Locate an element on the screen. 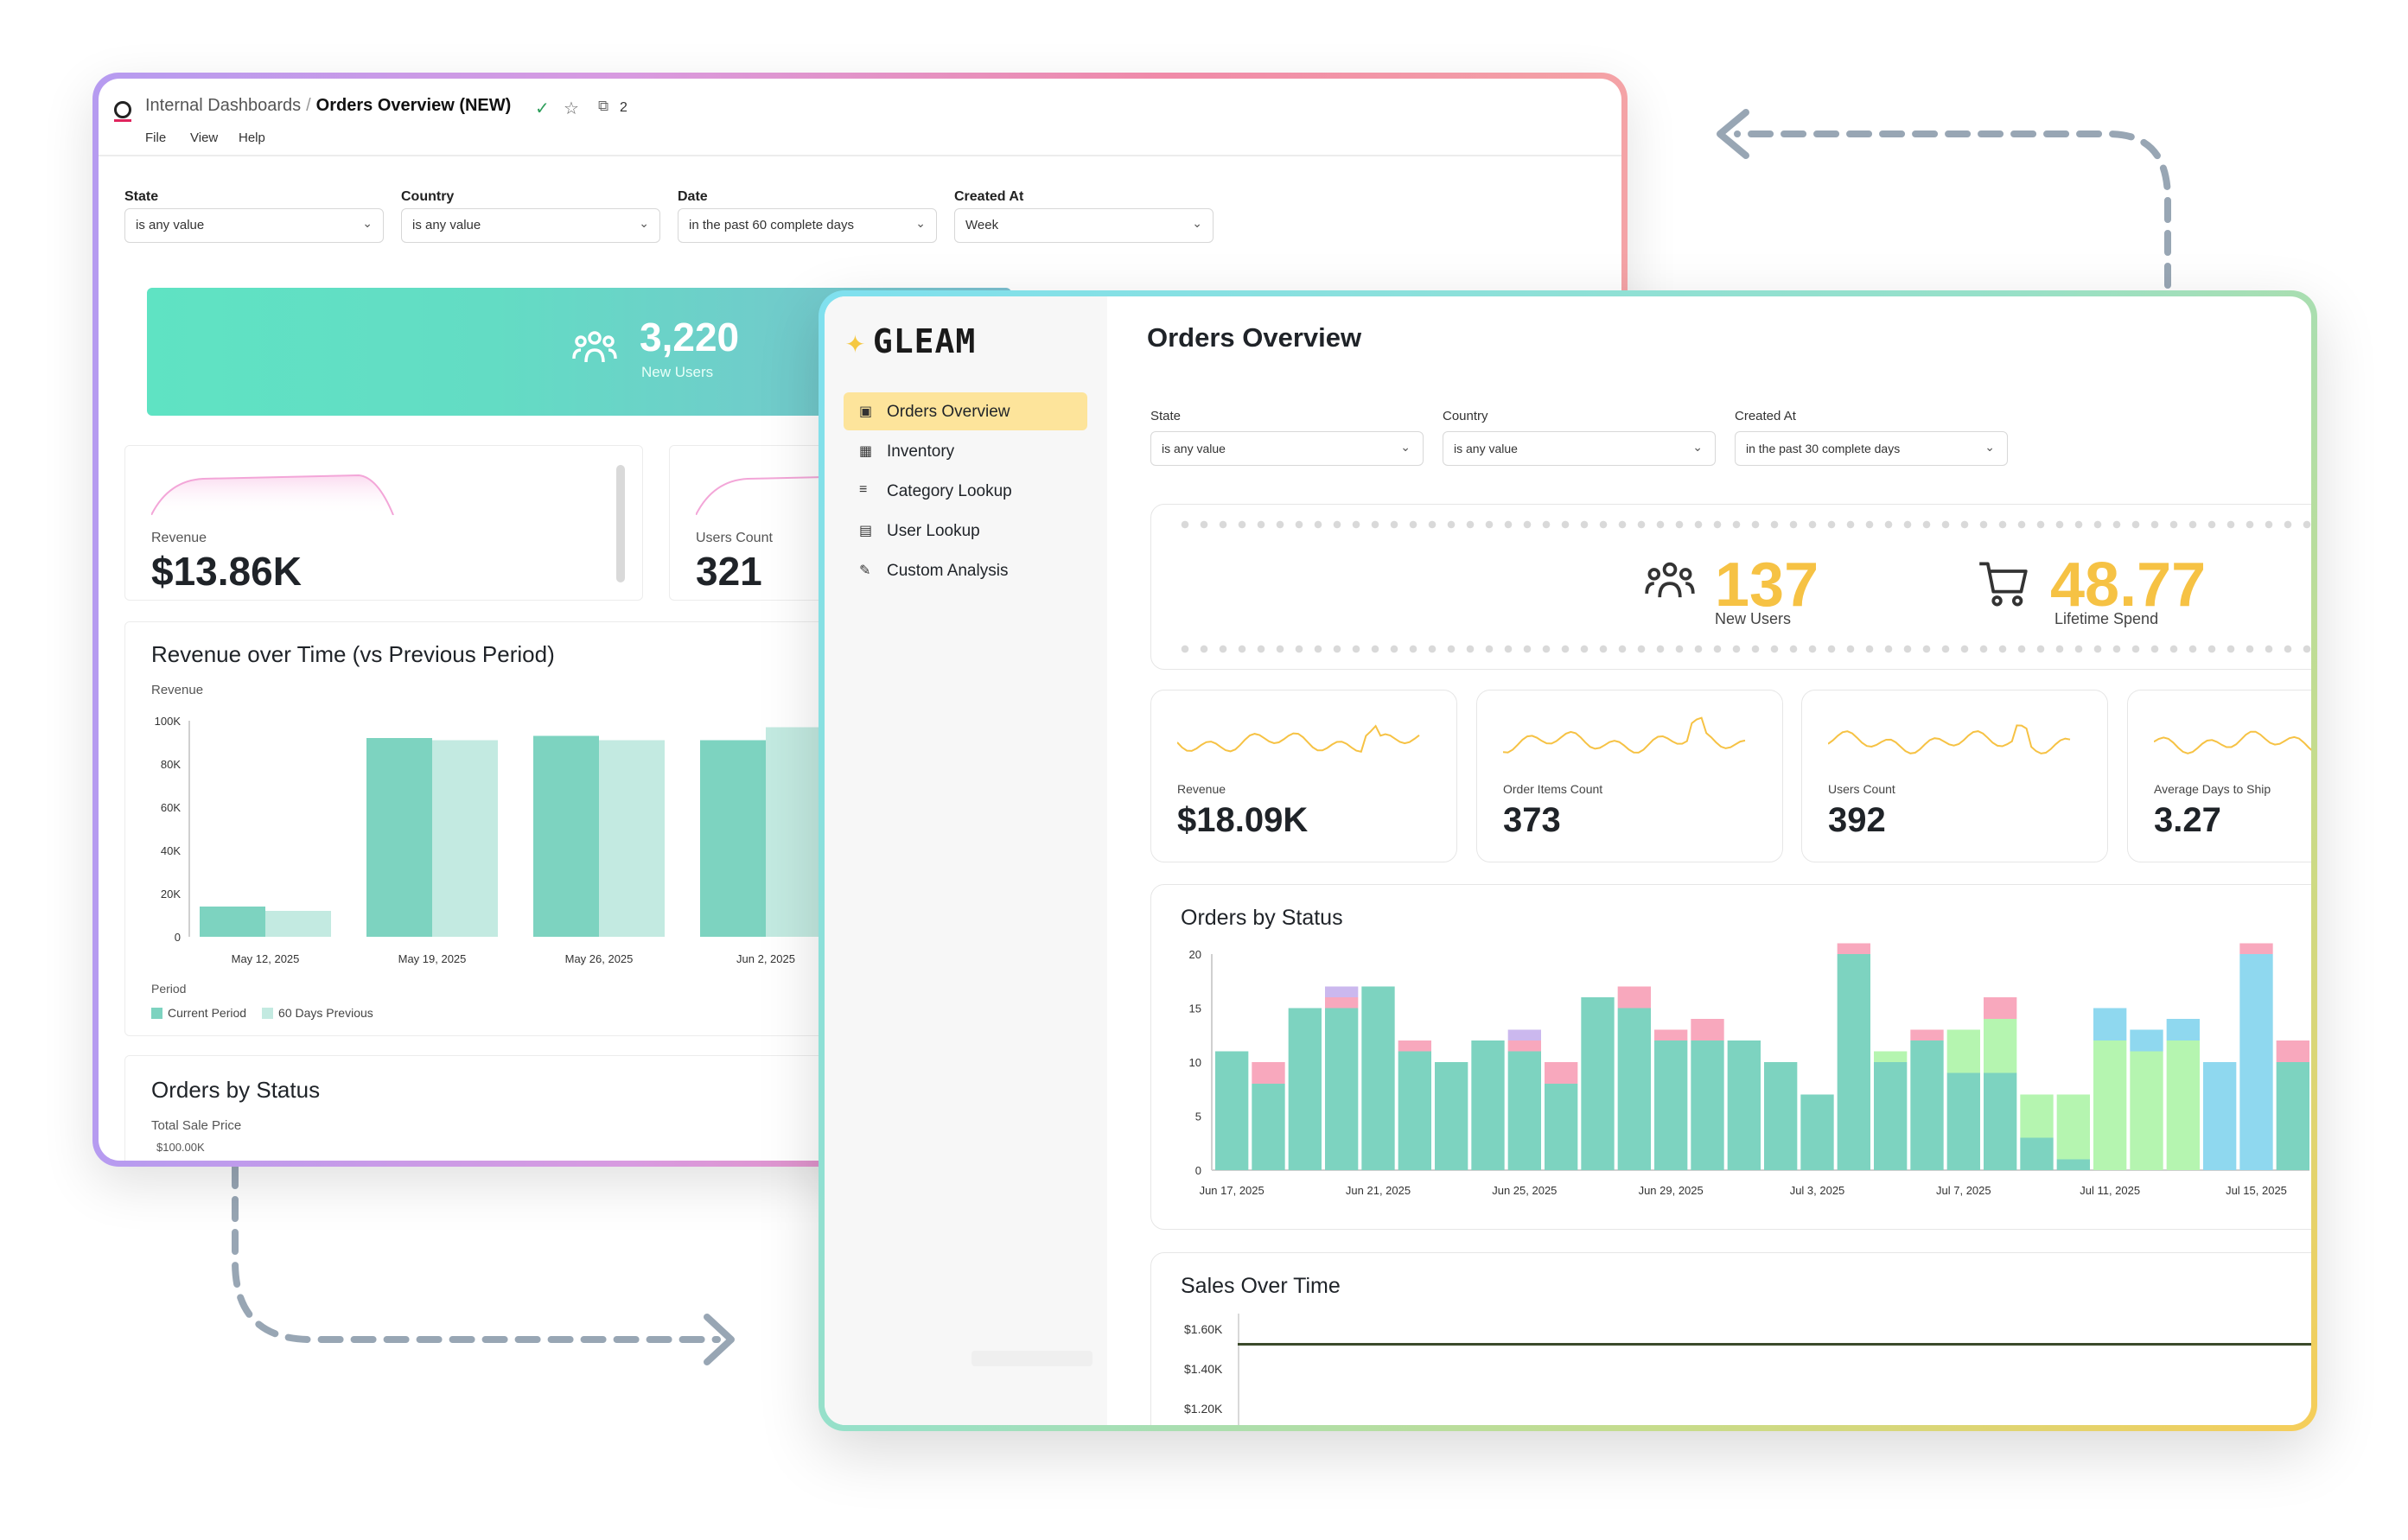  sales-y-tick: $1.40K is located at coordinates (1203, 1369).